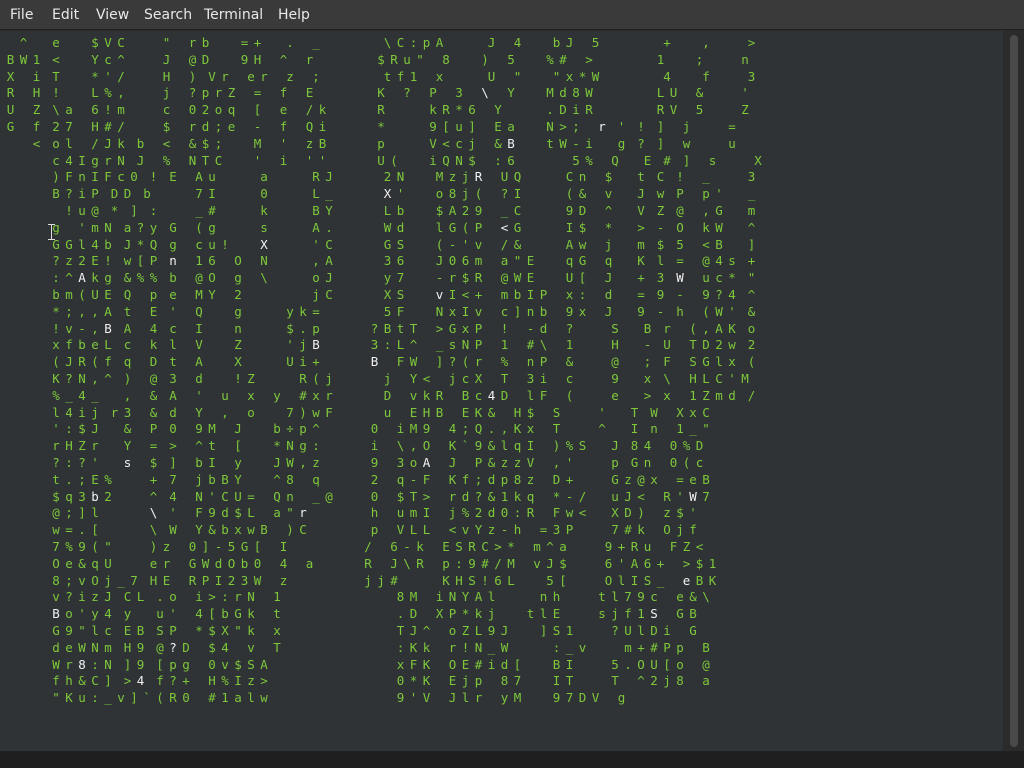 The height and width of the screenshot is (768, 1024). What do you see at coordinates (530, 429) in the screenshot?
I see `rain-char: x` at bounding box center [530, 429].